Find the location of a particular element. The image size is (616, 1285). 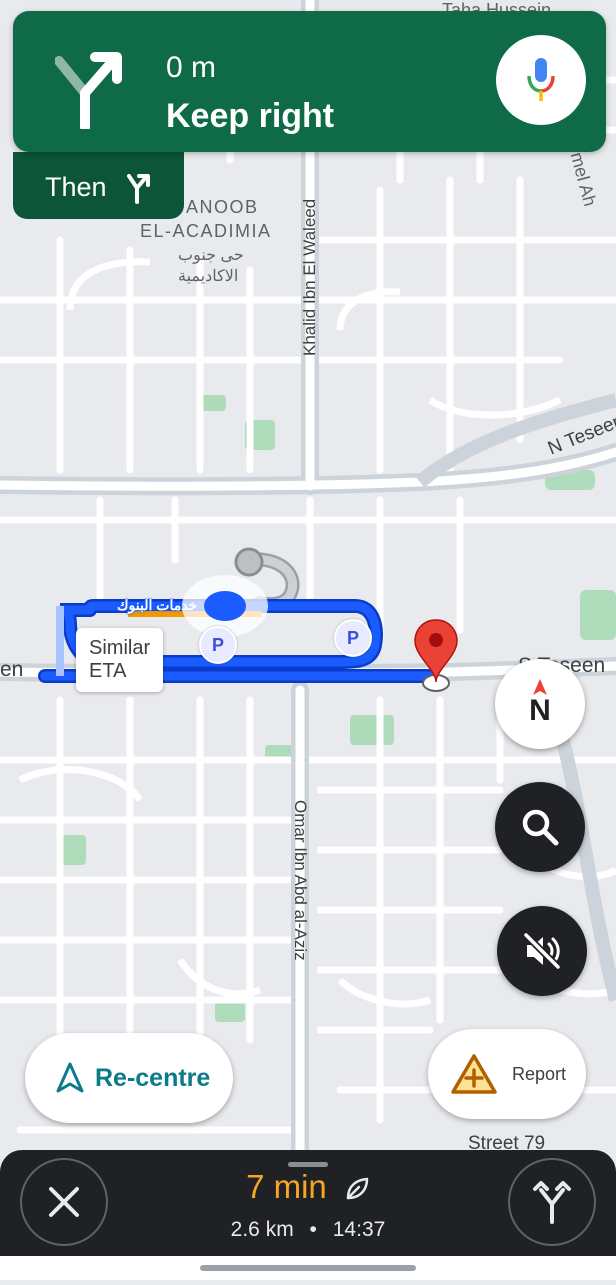

recentre-button: Re-centre is located at coordinates (129, 1078).